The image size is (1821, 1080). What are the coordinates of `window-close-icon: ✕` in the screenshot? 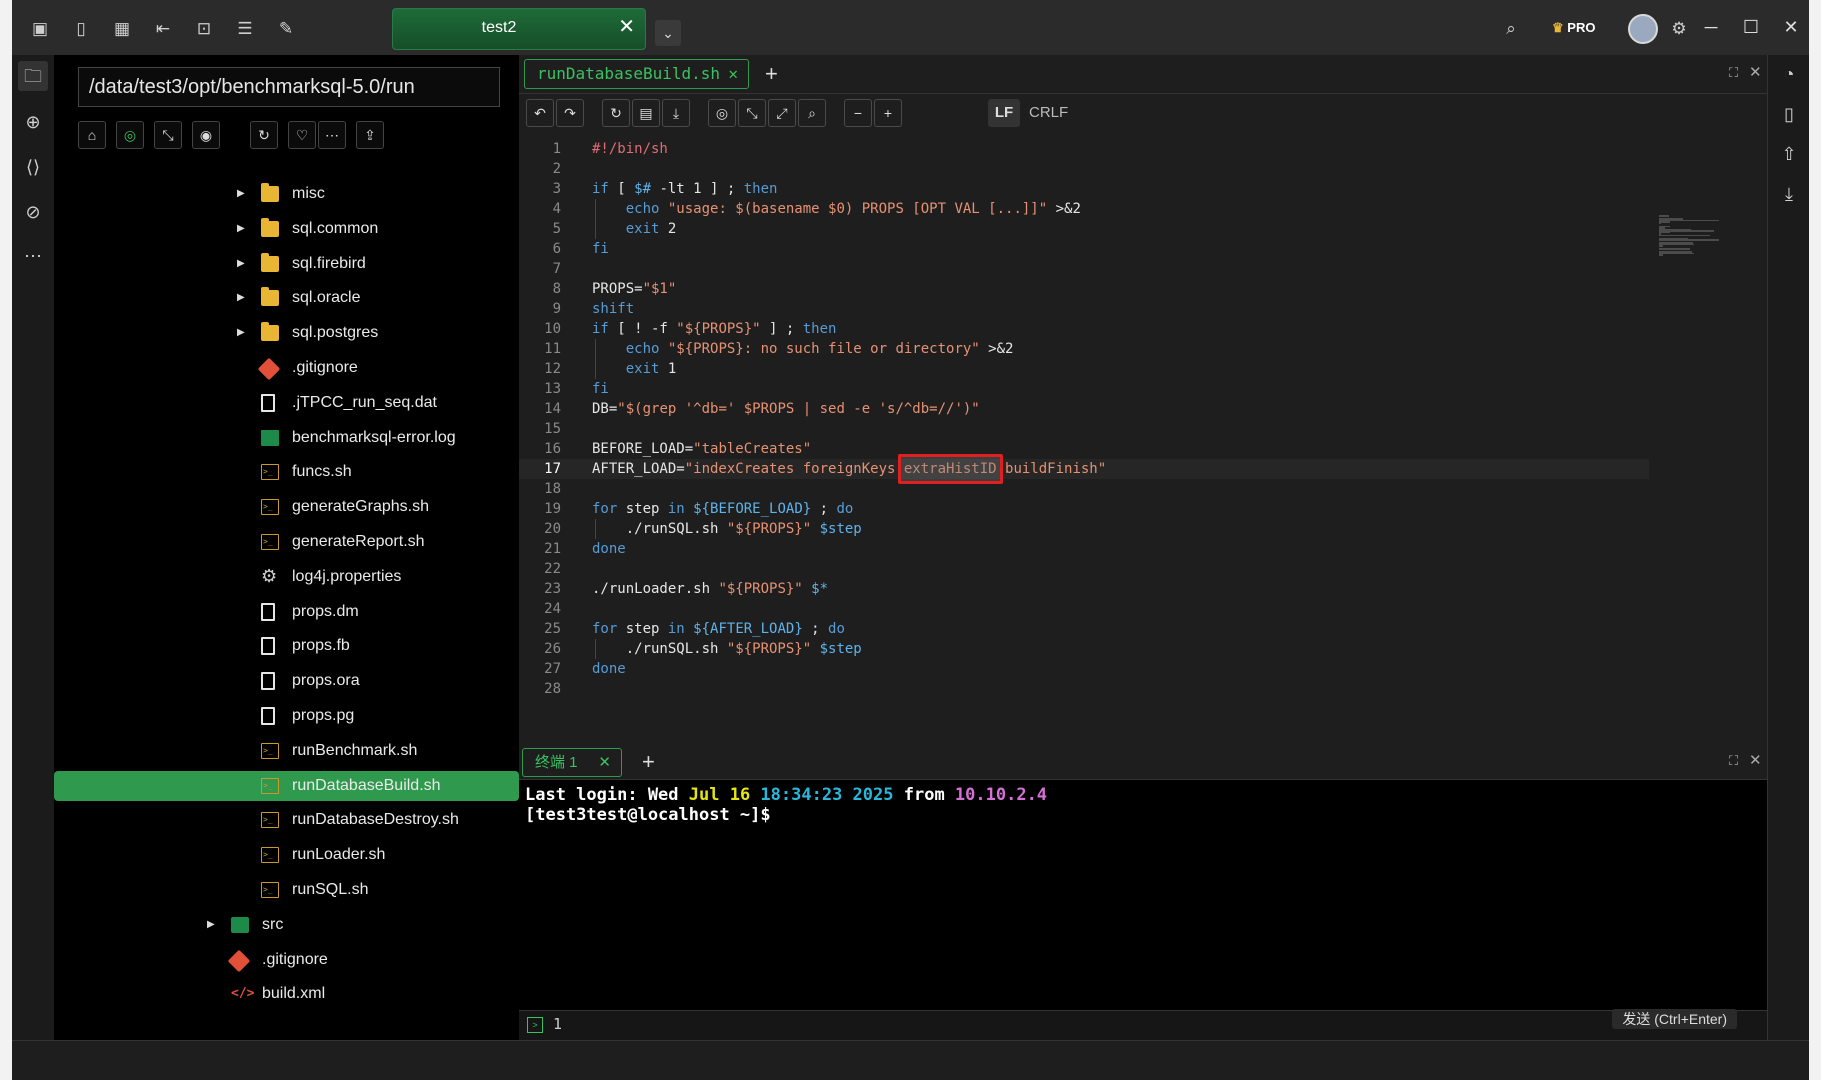 It's located at (1791, 27).